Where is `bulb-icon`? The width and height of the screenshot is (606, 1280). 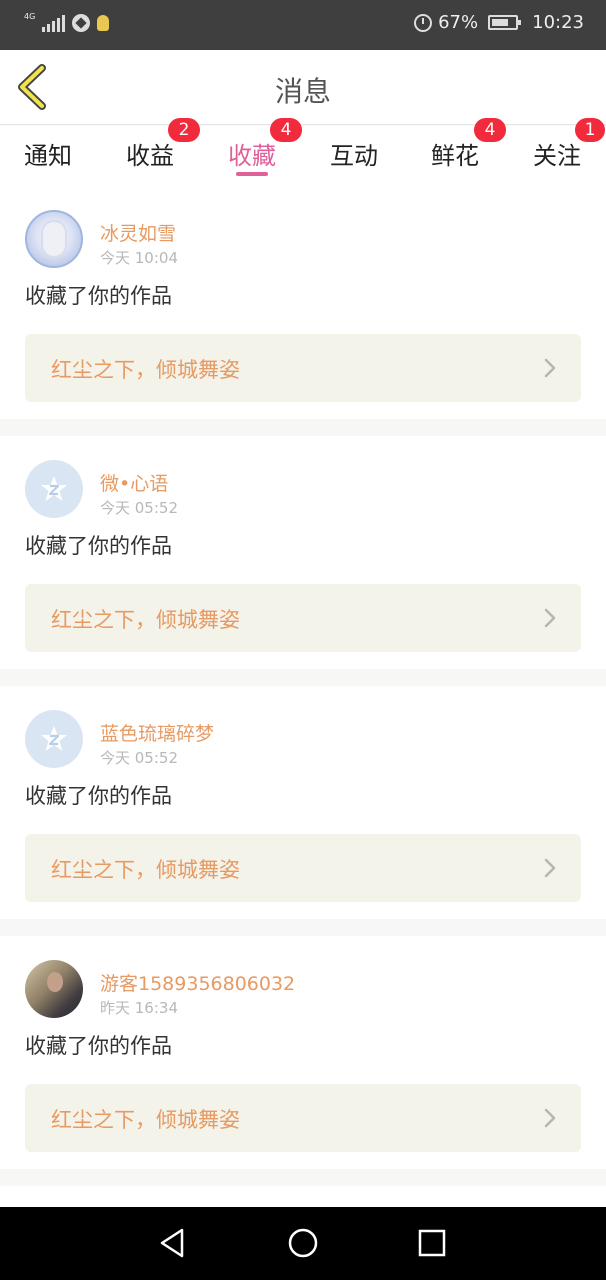 bulb-icon is located at coordinates (103, 23).